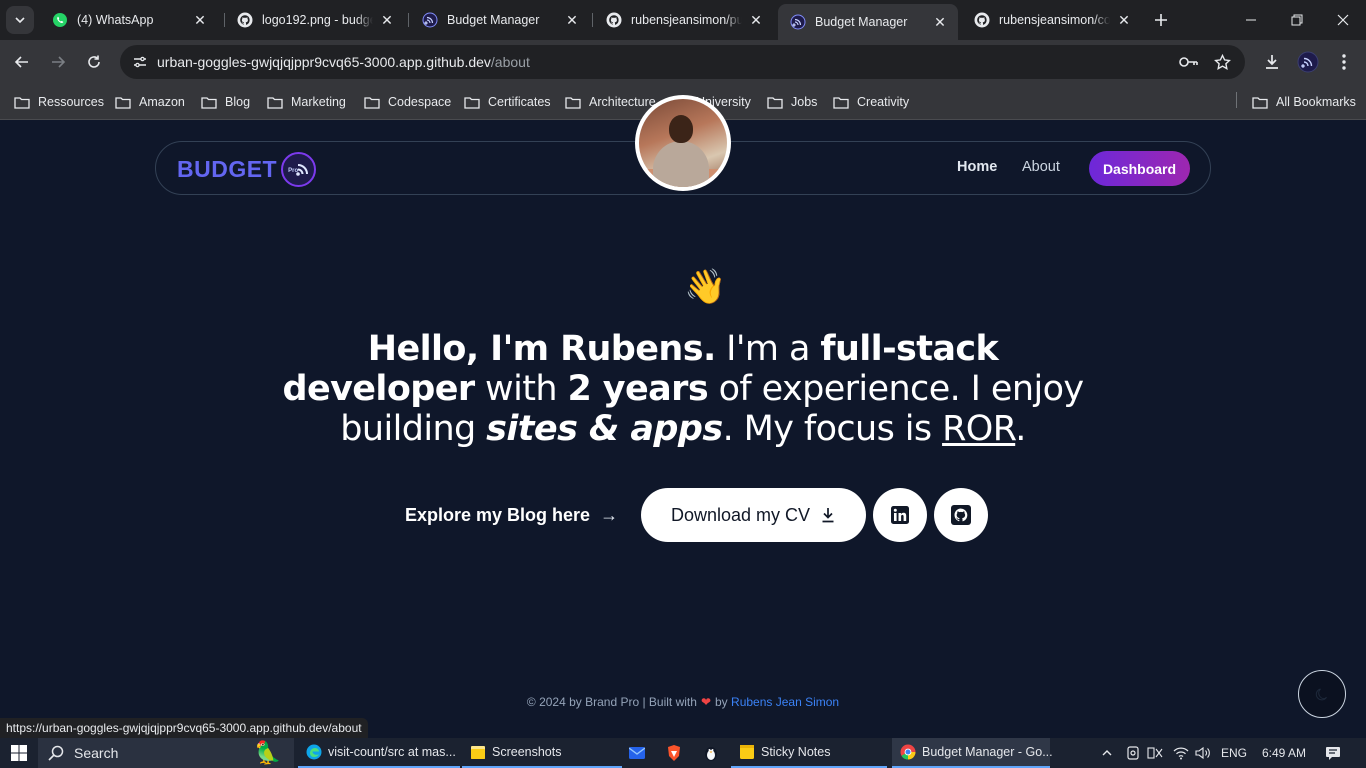 The image size is (1366, 768). Describe the element at coordinates (1272, 62) in the screenshot. I see `downloads-icon` at that location.